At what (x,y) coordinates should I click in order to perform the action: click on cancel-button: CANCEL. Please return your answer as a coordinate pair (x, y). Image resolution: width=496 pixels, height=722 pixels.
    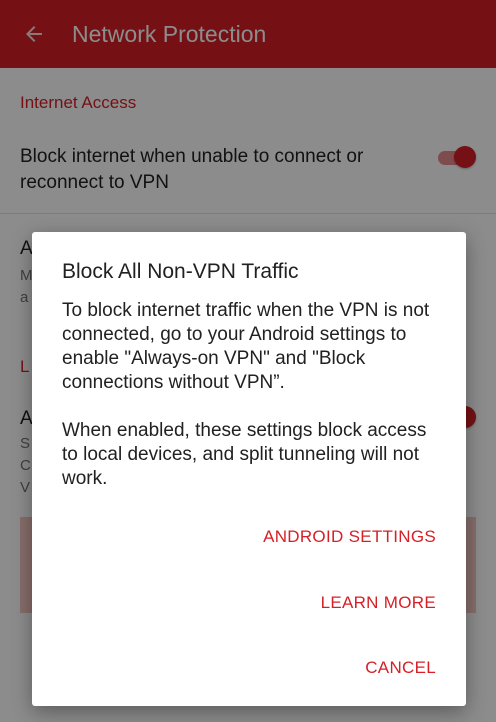
    Looking at the image, I should click on (400, 668).